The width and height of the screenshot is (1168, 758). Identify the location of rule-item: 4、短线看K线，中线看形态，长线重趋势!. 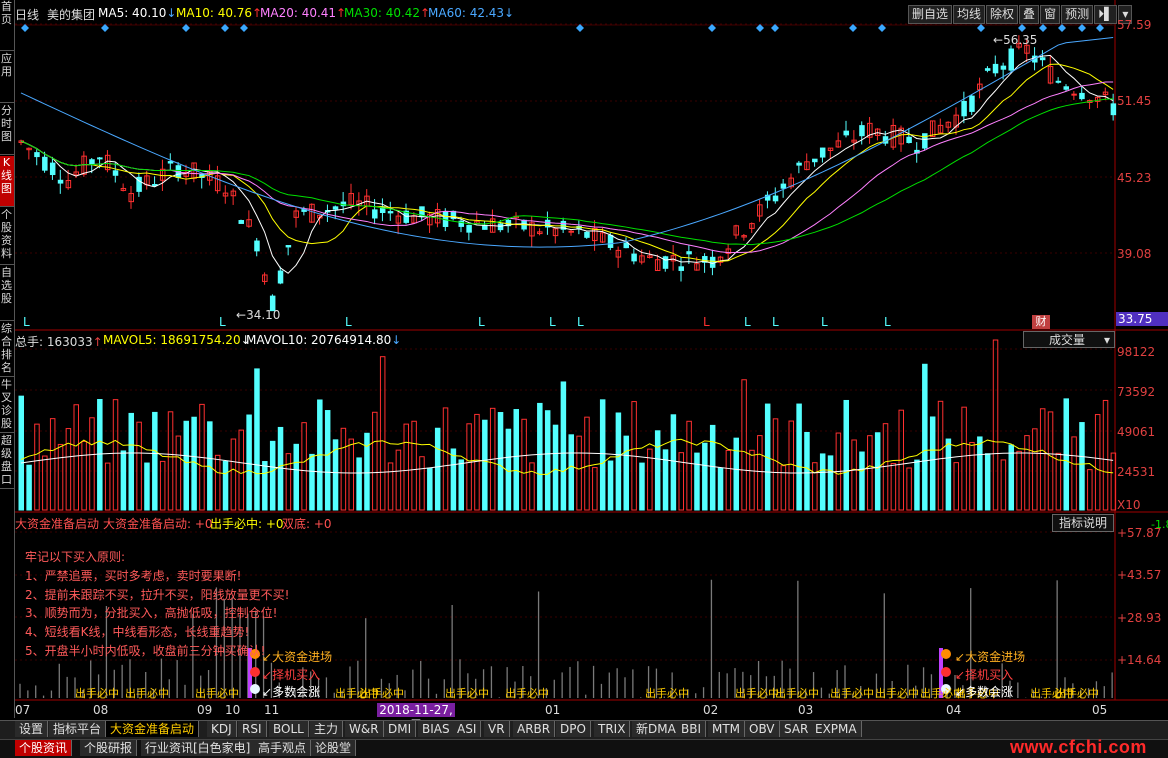
(137, 632).